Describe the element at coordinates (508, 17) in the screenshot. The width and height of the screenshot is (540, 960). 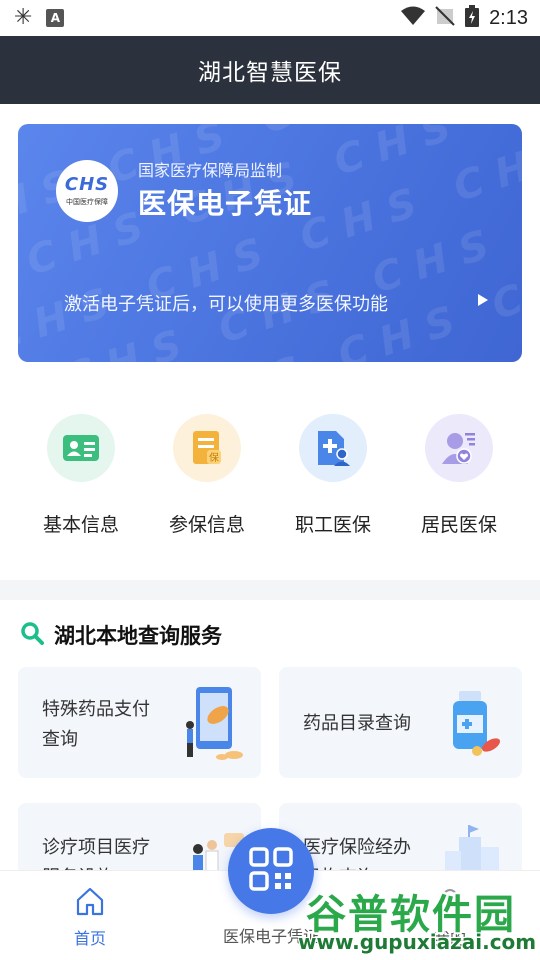
I see `clock: 2:13` at that location.